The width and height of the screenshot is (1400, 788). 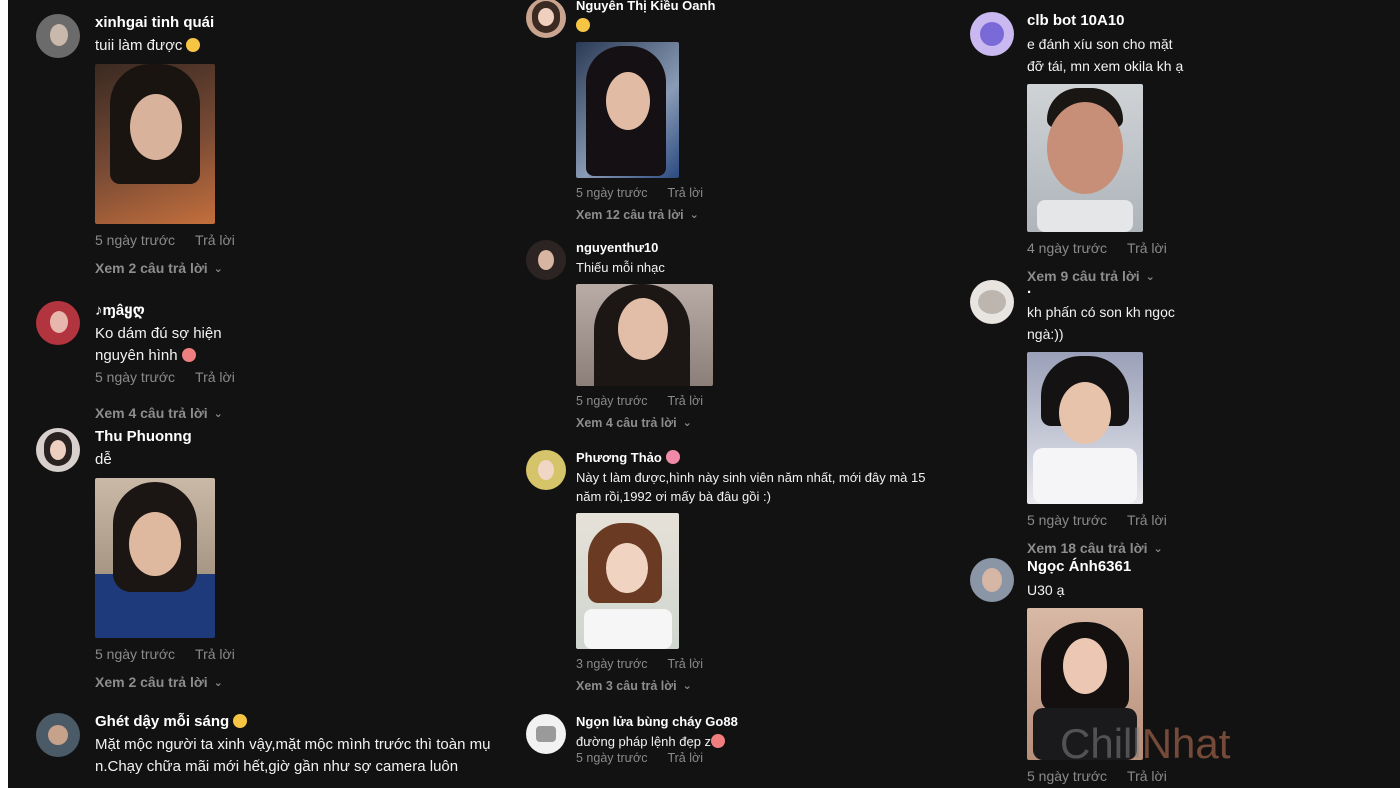 I want to click on comment-meta: 4 ngày trước Trả lời, so click(x=1107, y=248).